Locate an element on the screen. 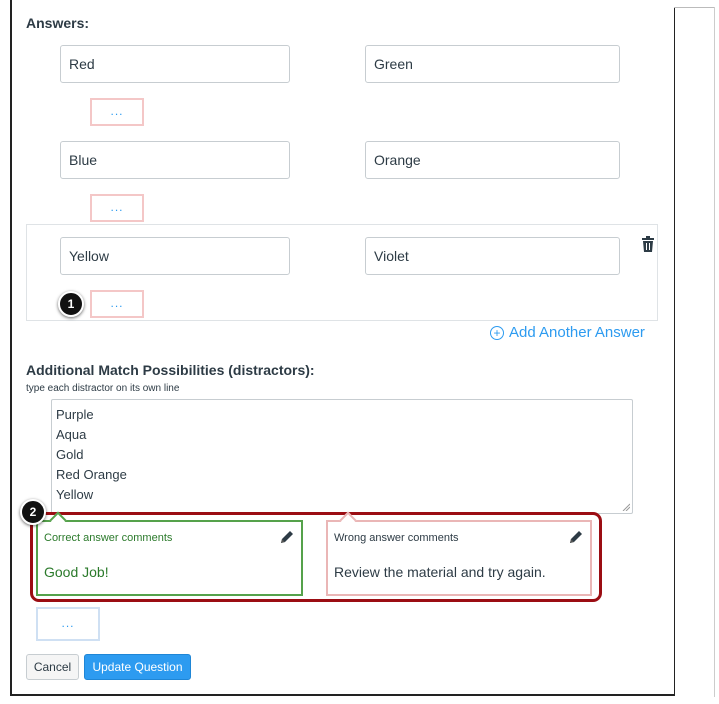 This screenshot has width=719, height=704. wrong-comment-header: Wrong answer comments is located at coordinates (396, 538).